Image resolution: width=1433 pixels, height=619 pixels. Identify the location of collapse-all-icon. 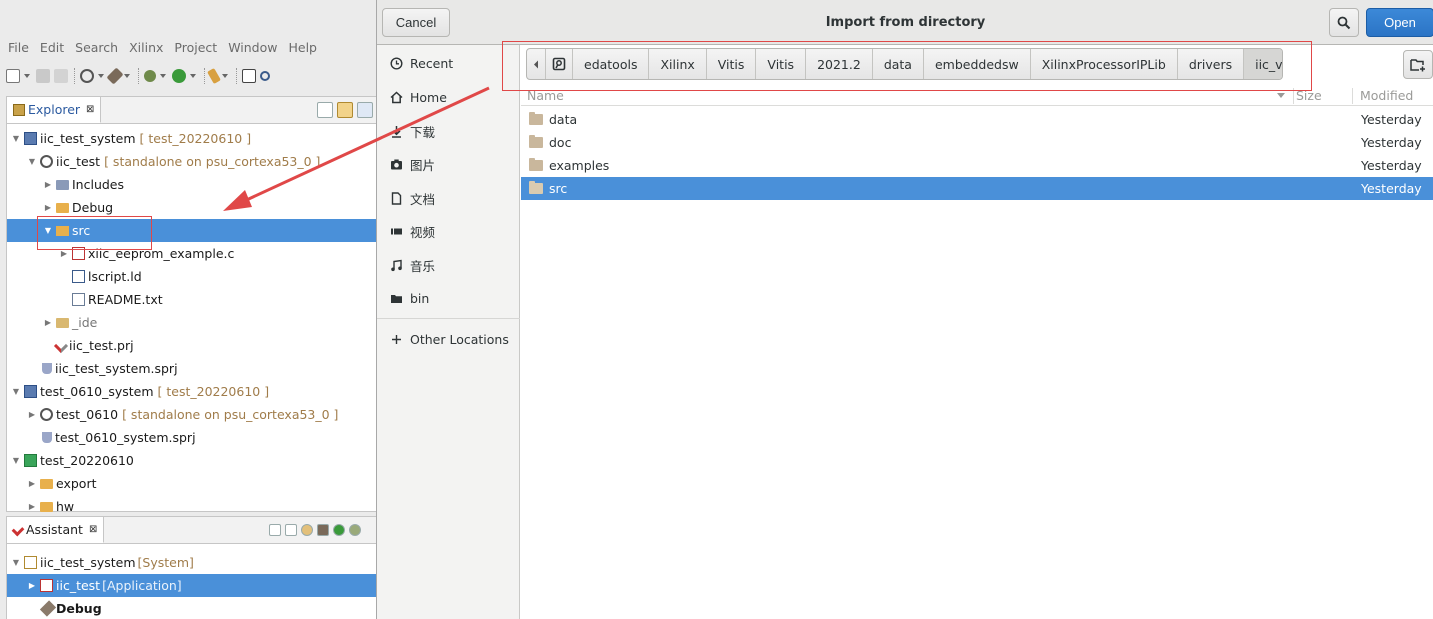
(325, 110).